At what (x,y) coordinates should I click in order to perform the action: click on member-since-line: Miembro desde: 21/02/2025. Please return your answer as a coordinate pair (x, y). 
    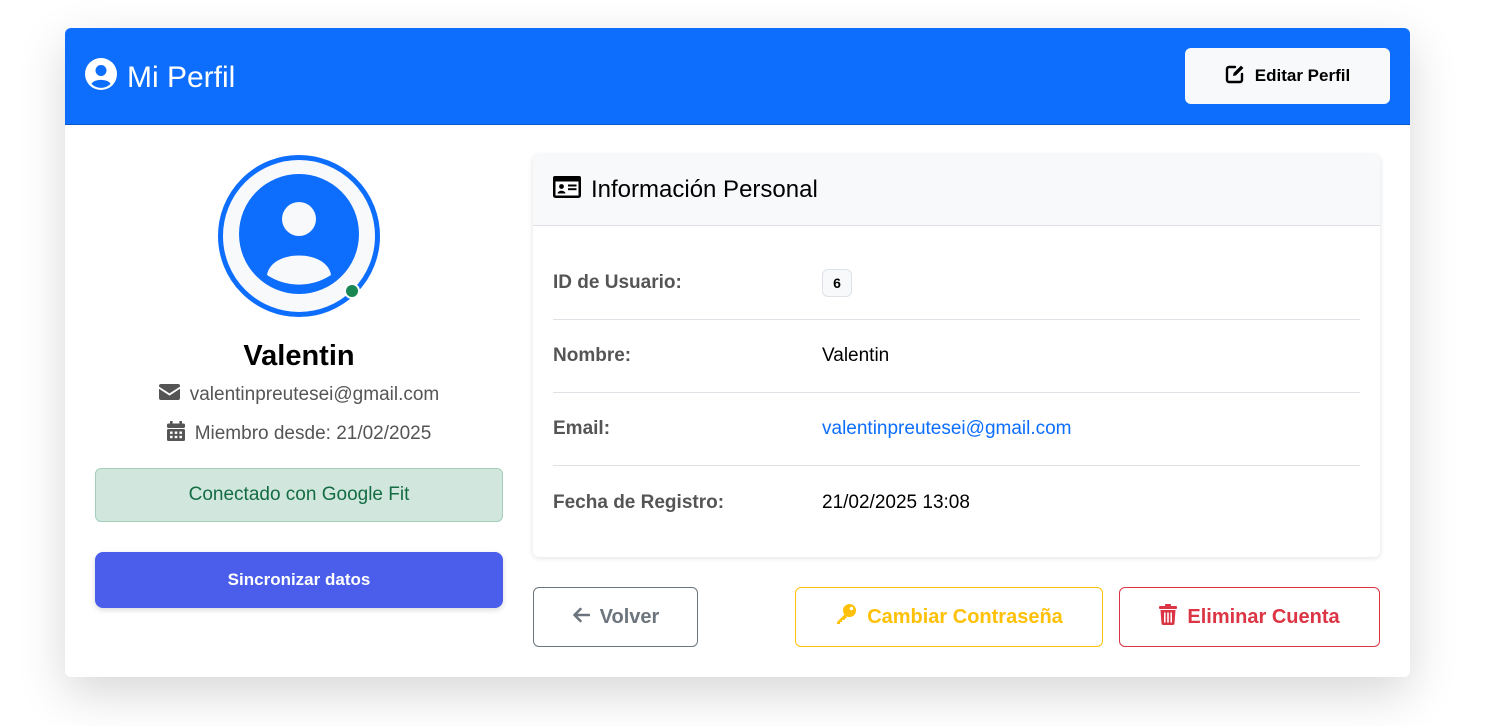
    Looking at the image, I should click on (299, 434).